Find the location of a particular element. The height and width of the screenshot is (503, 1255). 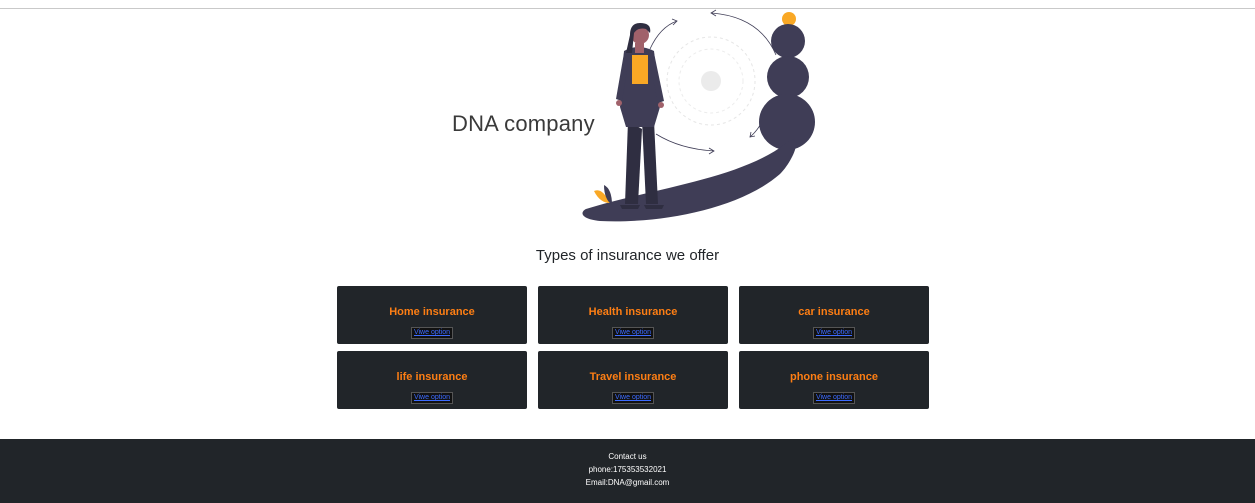

insurance-card-car: car insurance Viwe option is located at coordinates (834, 315).